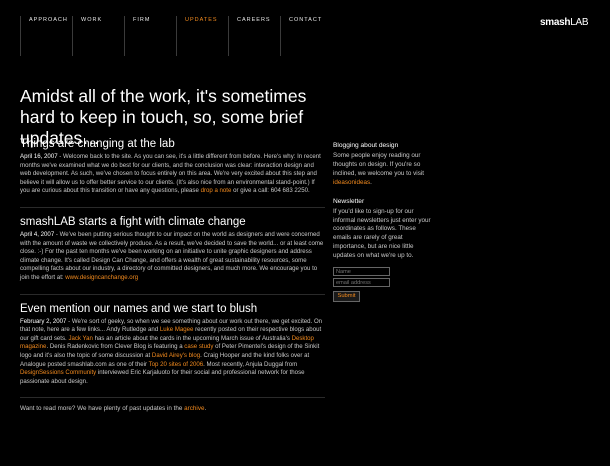  I want to click on nav-item-careers: CAREERS, so click(249, 36).